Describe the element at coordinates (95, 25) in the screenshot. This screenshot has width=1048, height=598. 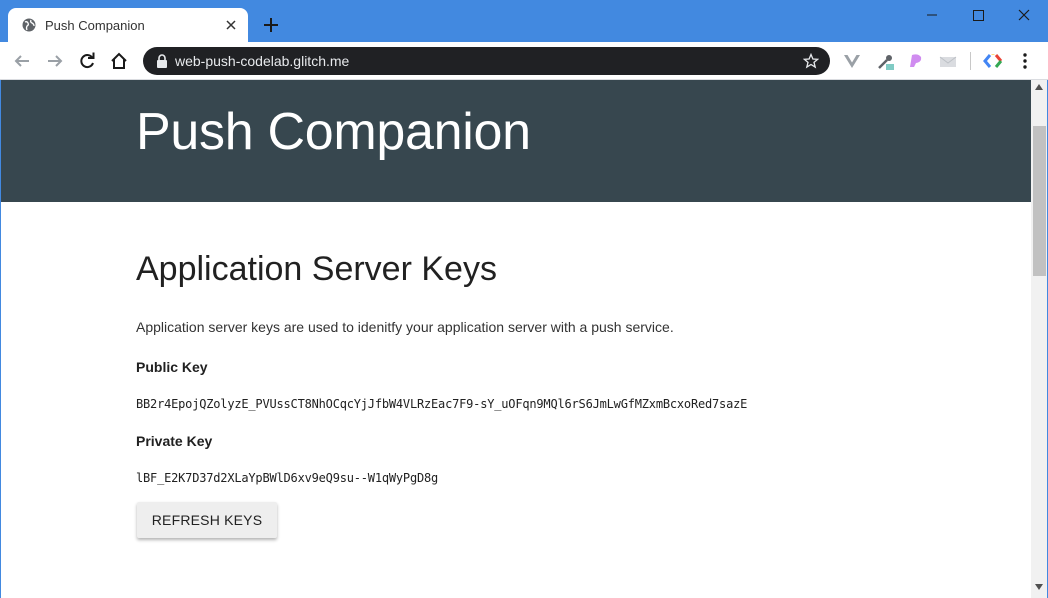
I see `tab-title: Push Companion` at that location.